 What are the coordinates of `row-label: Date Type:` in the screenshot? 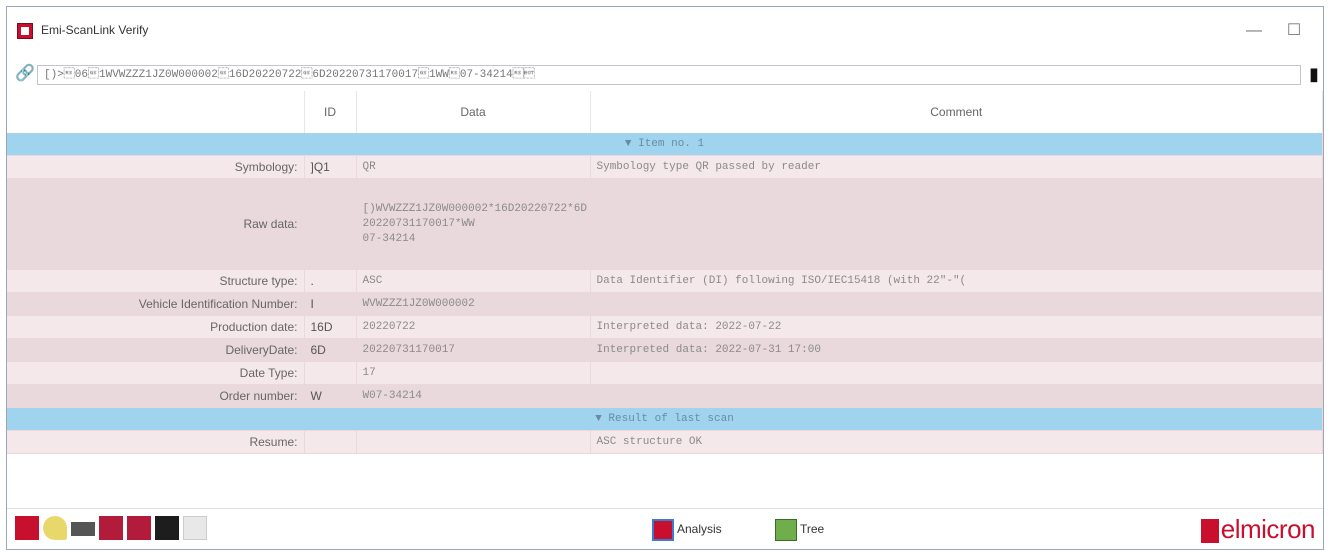 It's located at (156, 373).